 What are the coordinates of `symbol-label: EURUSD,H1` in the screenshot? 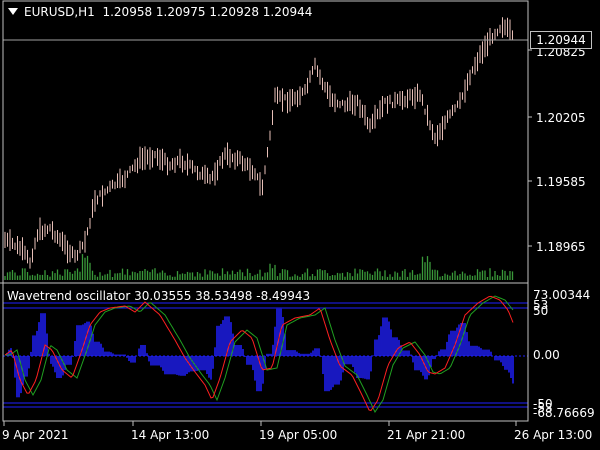 It's located at (59, 12).